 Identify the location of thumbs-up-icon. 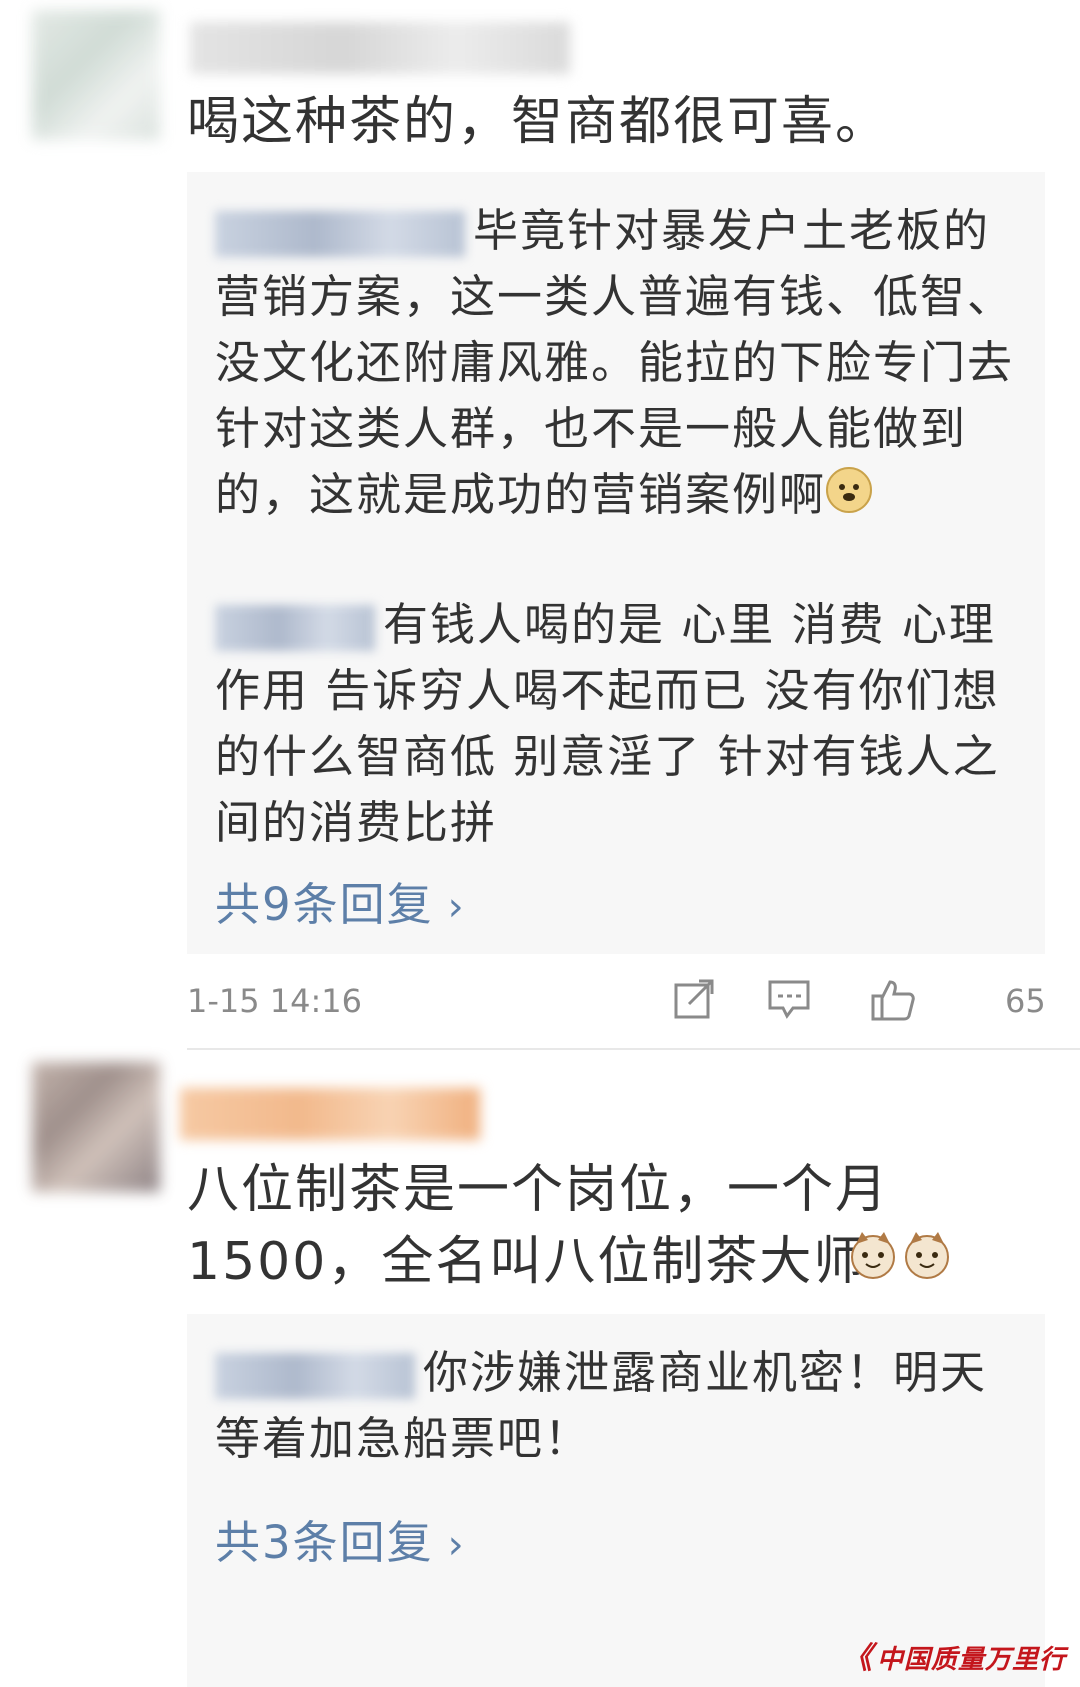
(893, 1002).